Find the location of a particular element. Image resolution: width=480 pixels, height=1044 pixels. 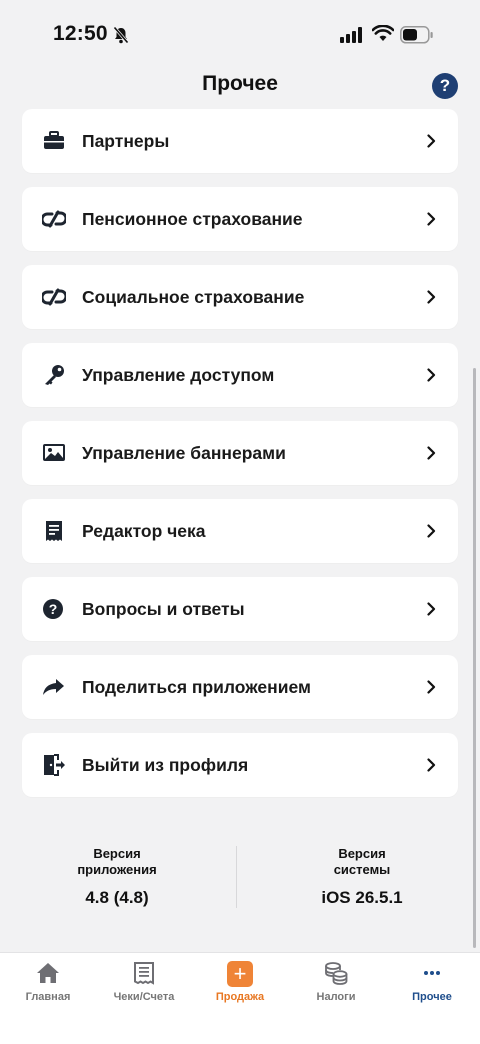

menu-item-label: Пенсионное страхование is located at coordinates (192, 219).